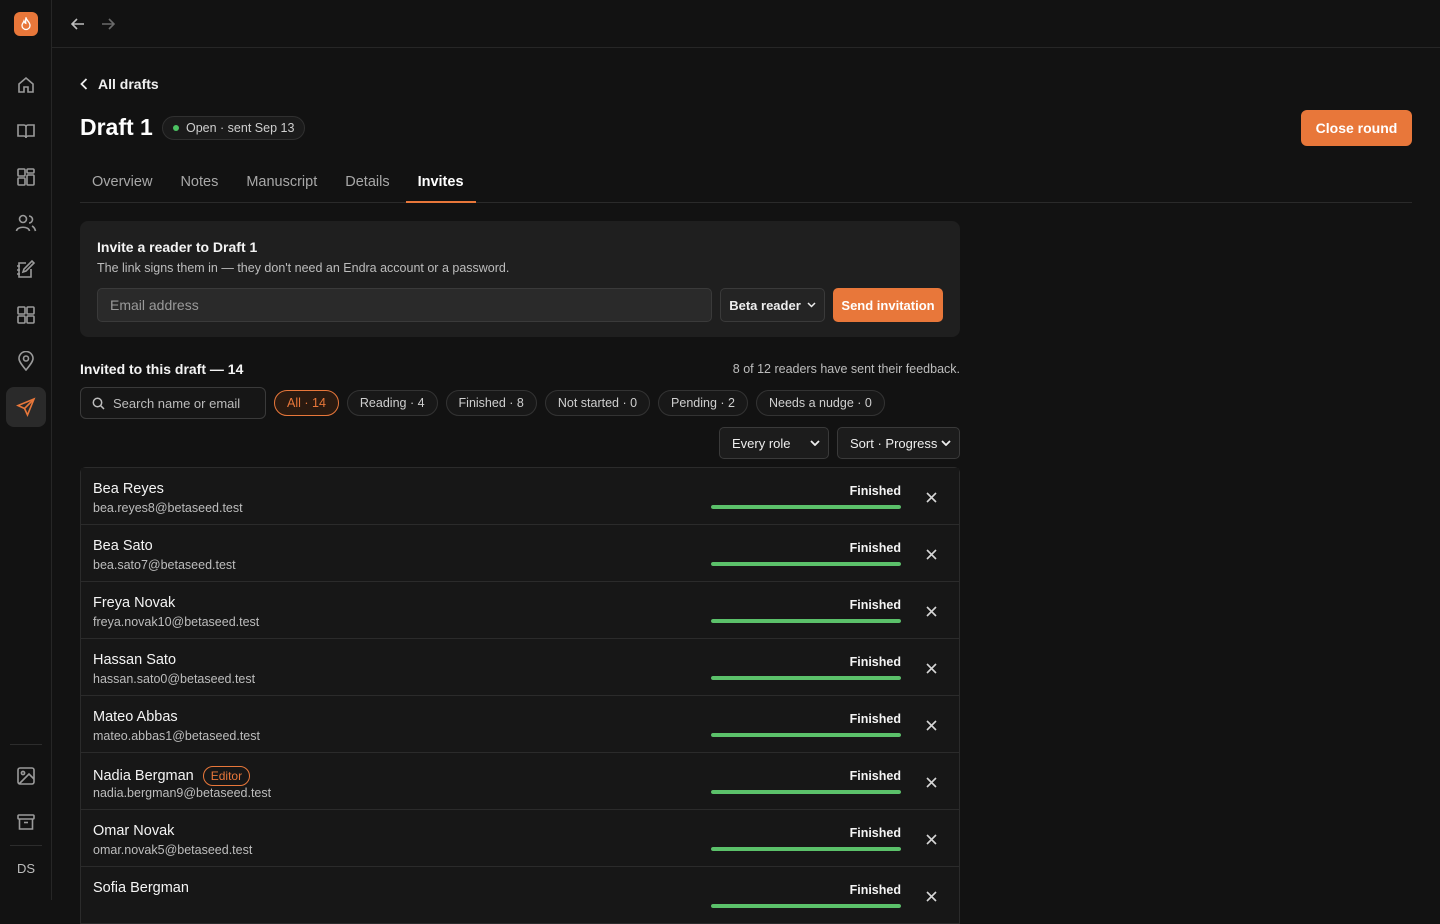 The width and height of the screenshot is (1440, 924). What do you see at coordinates (392, 403) in the screenshot?
I see `filter-chip-reading: Reading · 4` at bounding box center [392, 403].